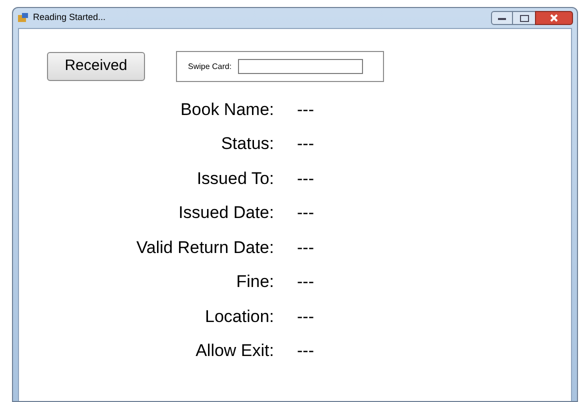 The width and height of the screenshot is (586, 402). What do you see at coordinates (23, 18) in the screenshot?
I see `app-icon` at bounding box center [23, 18].